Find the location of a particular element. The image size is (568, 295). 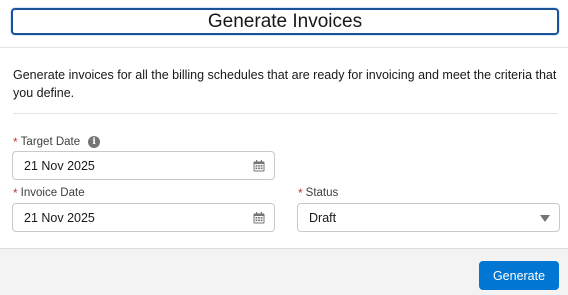

status-label: * Status is located at coordinates (318, 193).